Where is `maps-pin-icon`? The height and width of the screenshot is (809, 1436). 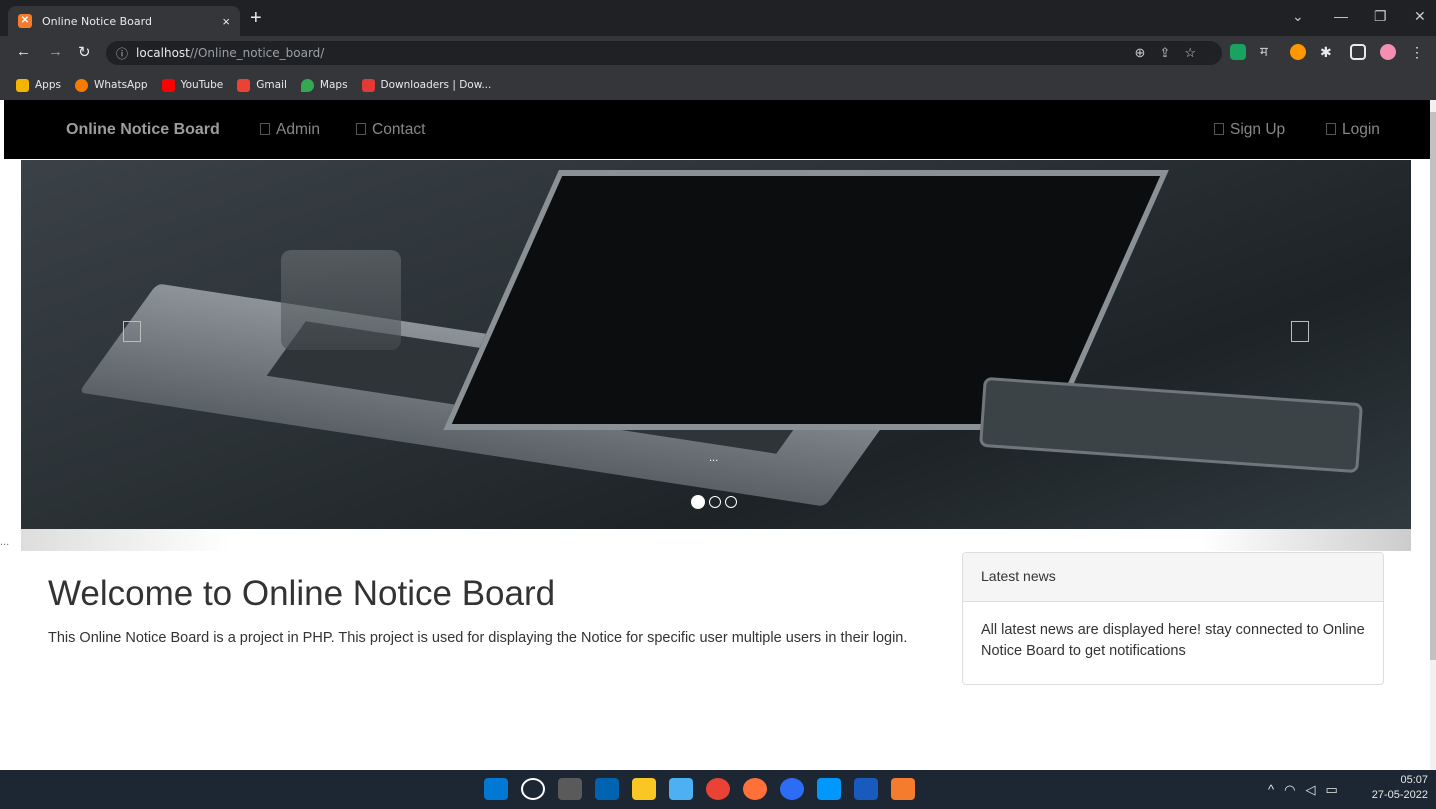
maps-pin-icon is located at coordinates (307, 85).